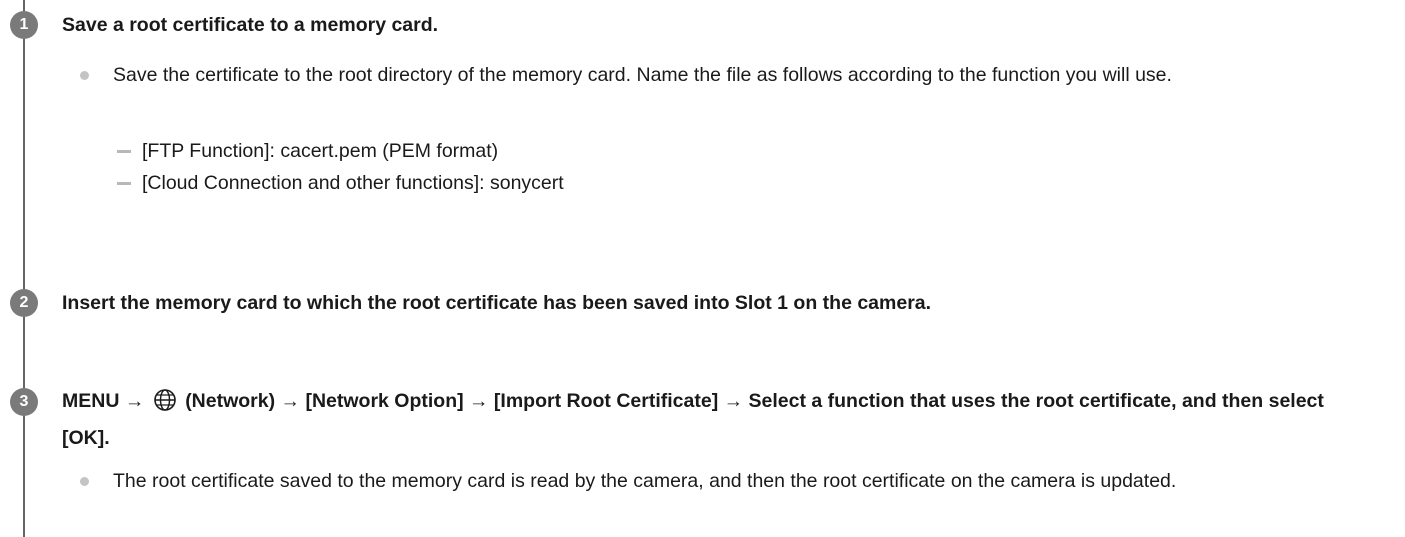 This screenshot has width=1405, height=537. Describe the element at coordinates (103, 401) in the screenshot. I see `step-3-title-menu: MENU →` at that location.